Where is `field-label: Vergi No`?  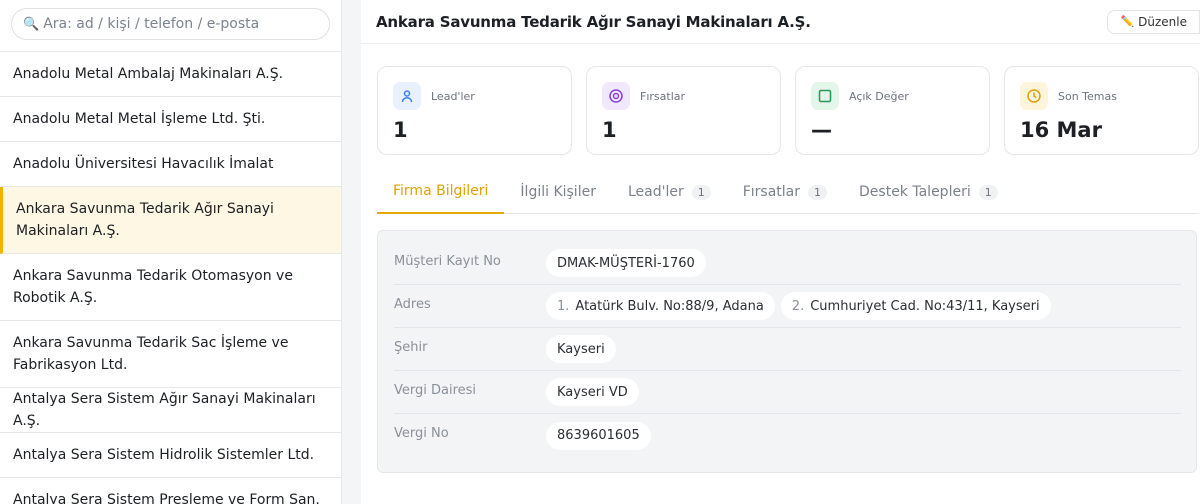
field-label: Vergi No is located at coordinates (421, 433).